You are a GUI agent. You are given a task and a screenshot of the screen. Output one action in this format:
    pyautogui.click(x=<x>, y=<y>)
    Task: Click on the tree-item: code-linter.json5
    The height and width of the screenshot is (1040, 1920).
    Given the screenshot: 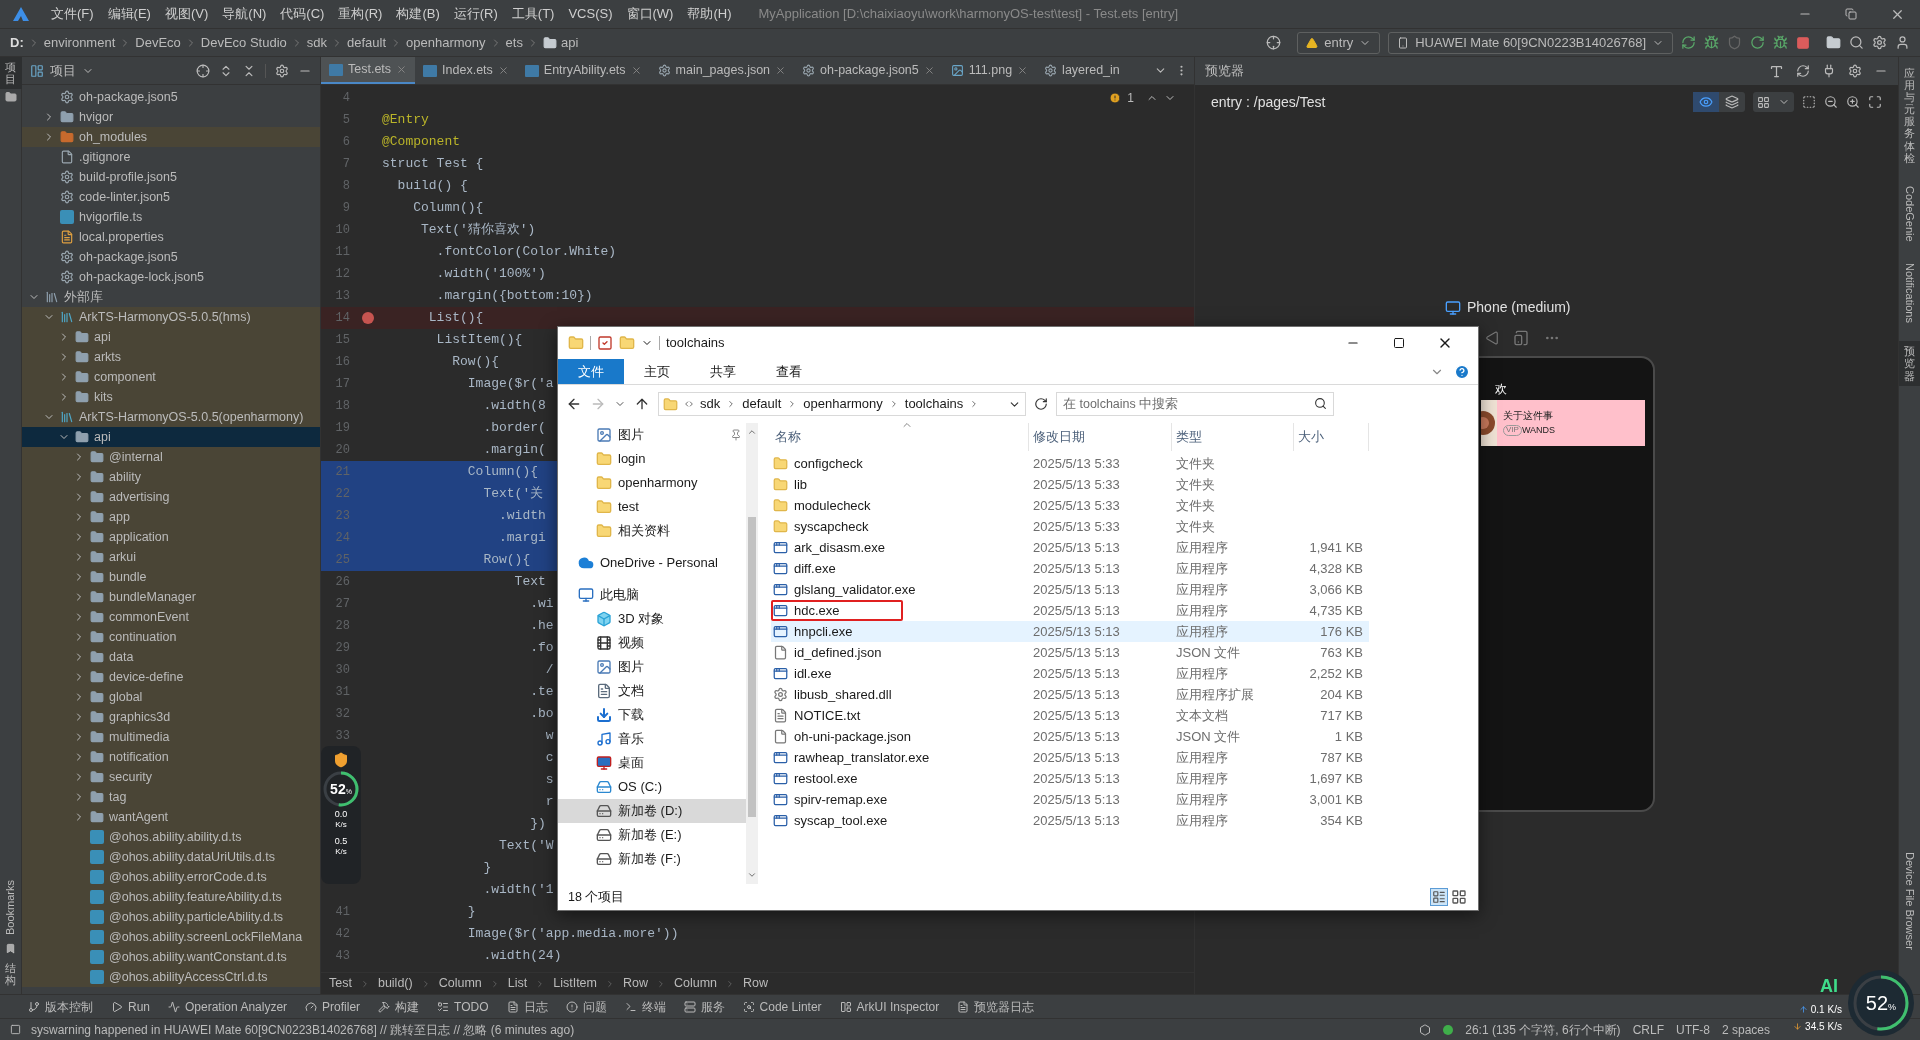 What is the action you would take?
    pyautogui.click(x=171, y=197)
    